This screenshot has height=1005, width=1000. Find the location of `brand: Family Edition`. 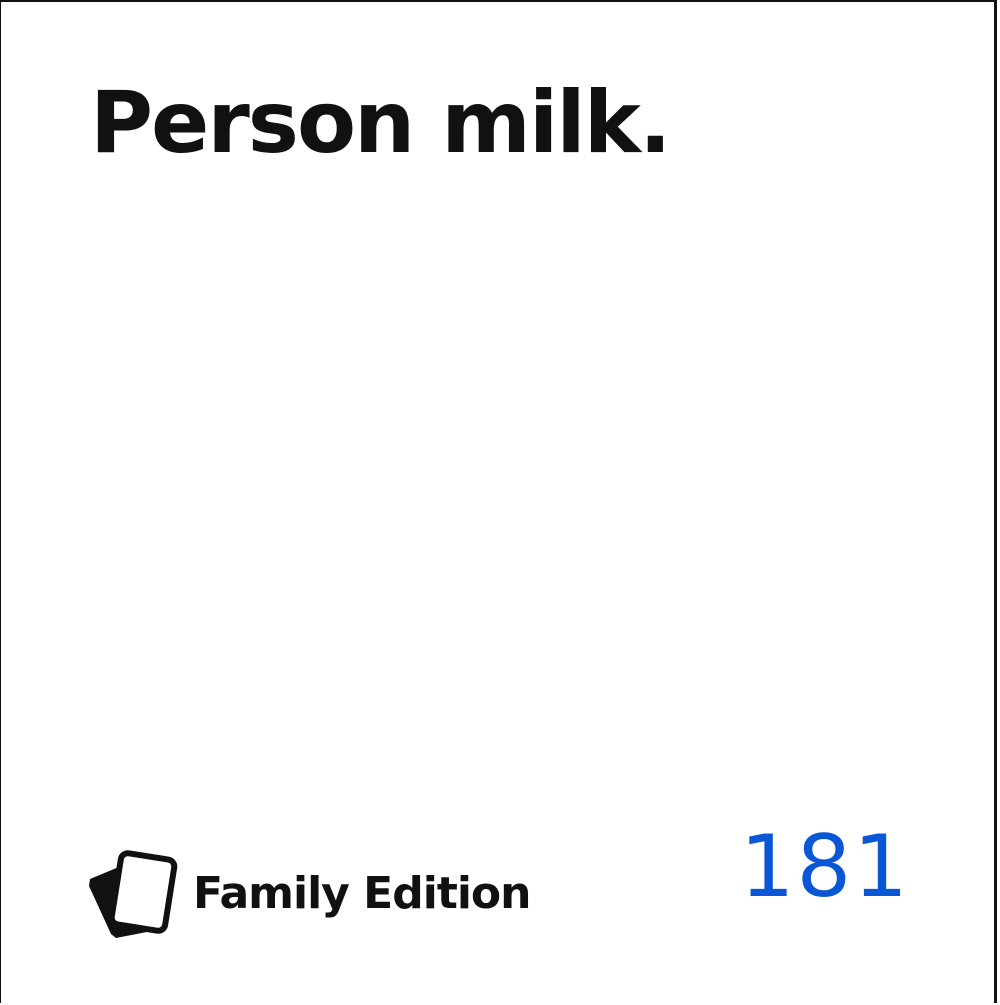

brand: Family Edition is located at coordinates (309, 895).